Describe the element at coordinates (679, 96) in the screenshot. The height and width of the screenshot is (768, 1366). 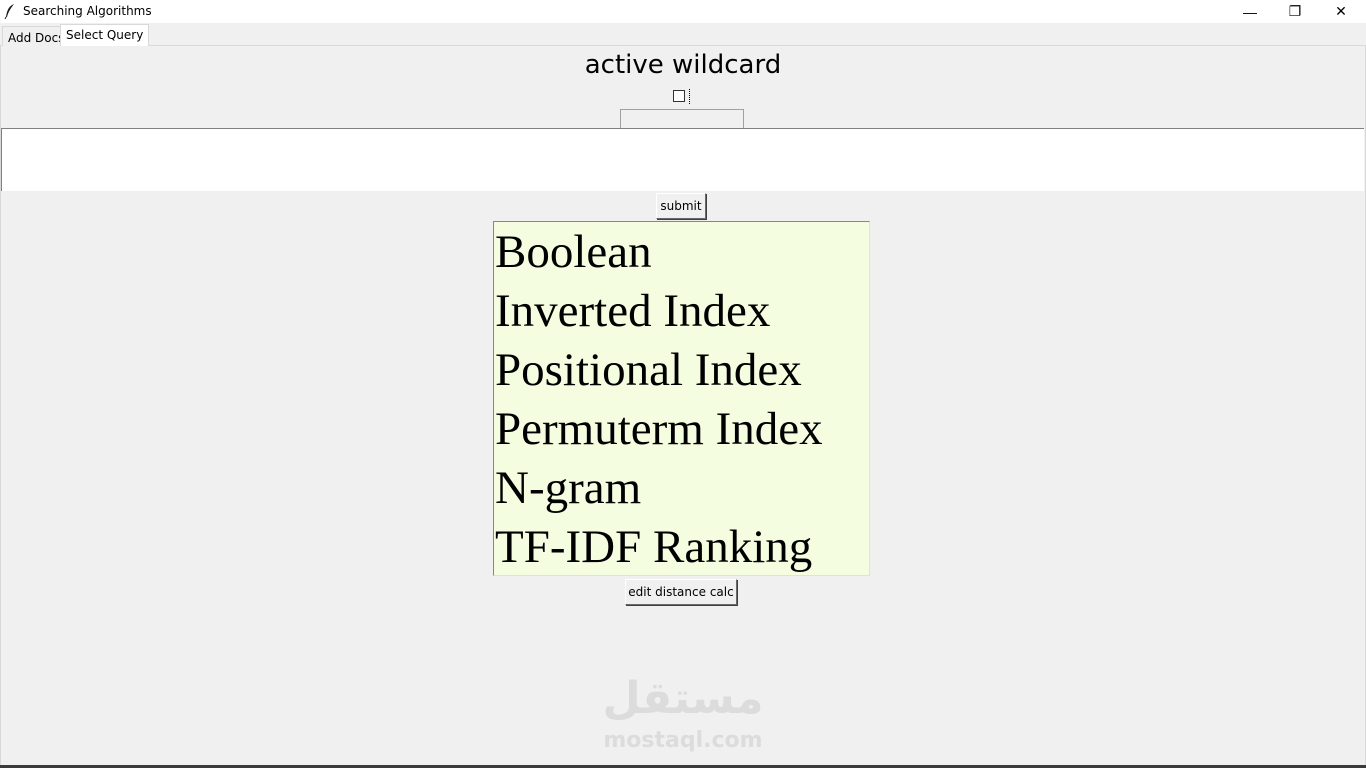
I see `wildcard-checkbox` at that location.